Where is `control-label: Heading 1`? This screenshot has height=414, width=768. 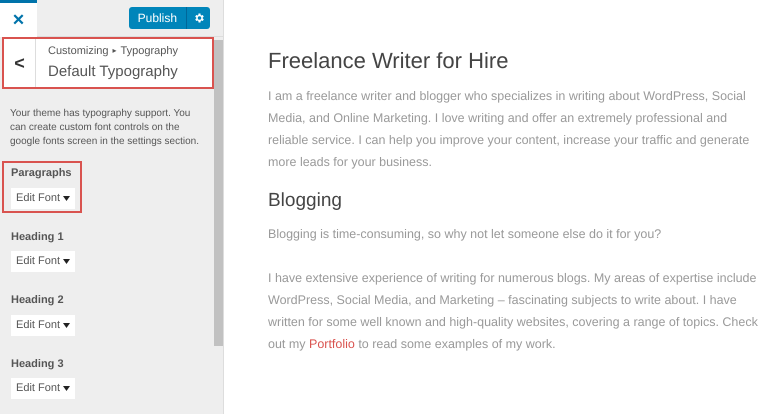 control-label: Heading 1 is located at coordinates (38, 237).